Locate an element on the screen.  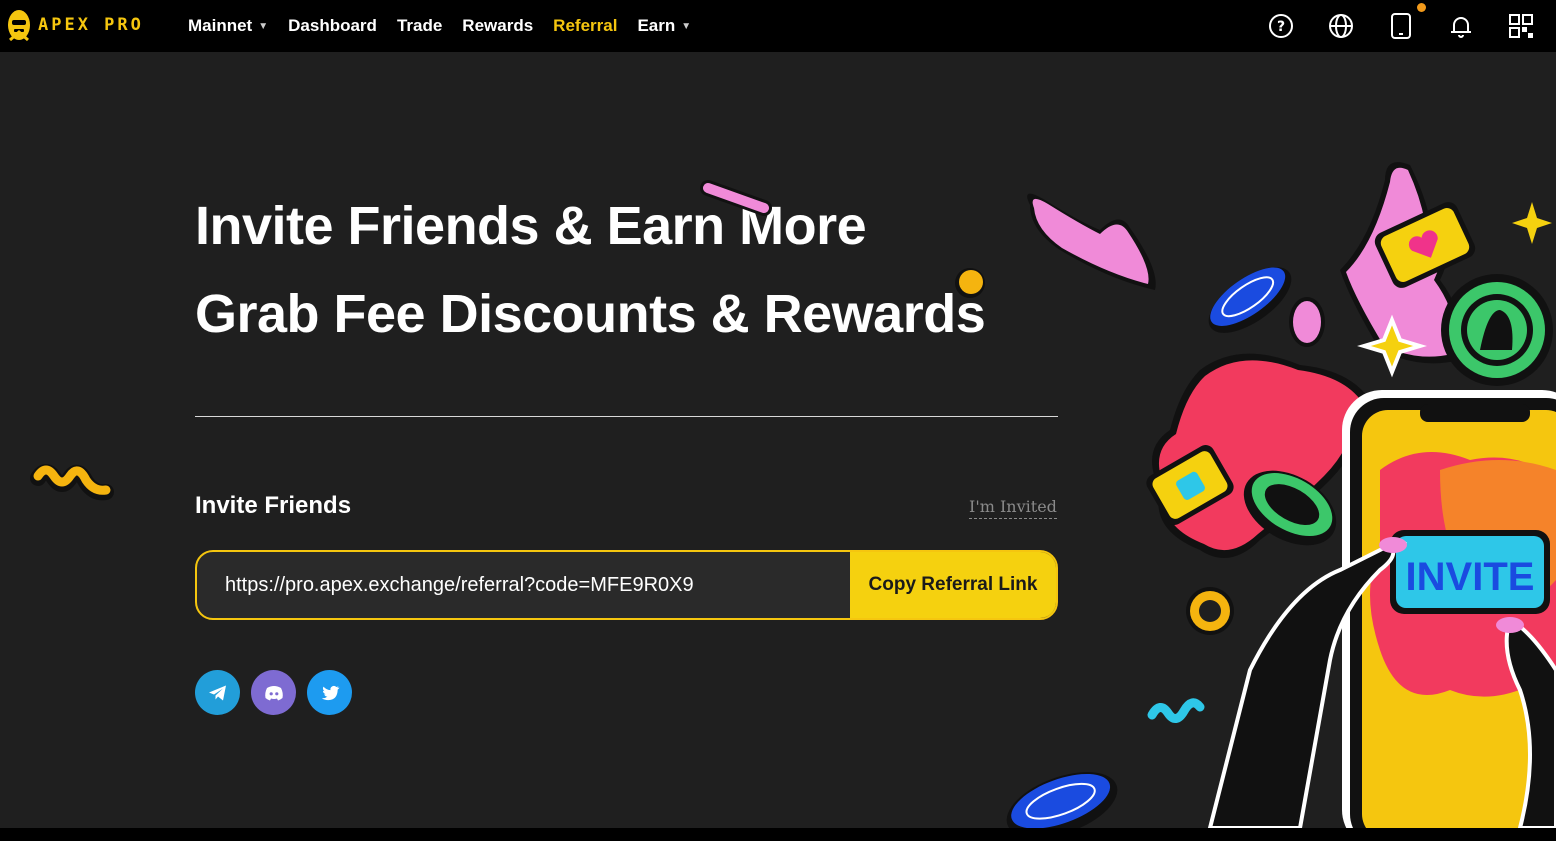
discord-icon is located at coordinates (273, 692).